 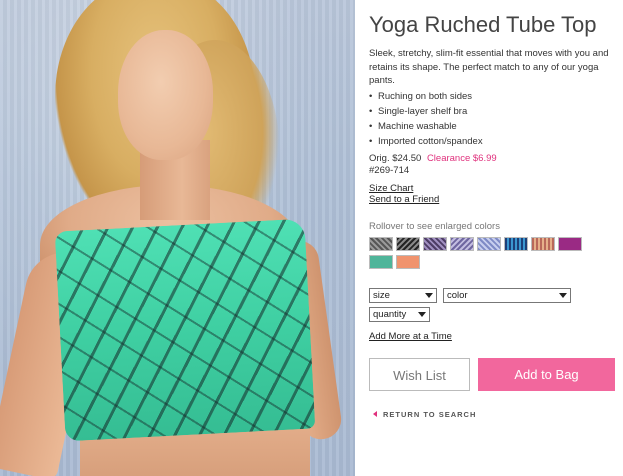 I want to click on arrow-left-icon, so click(x=375, y=414).